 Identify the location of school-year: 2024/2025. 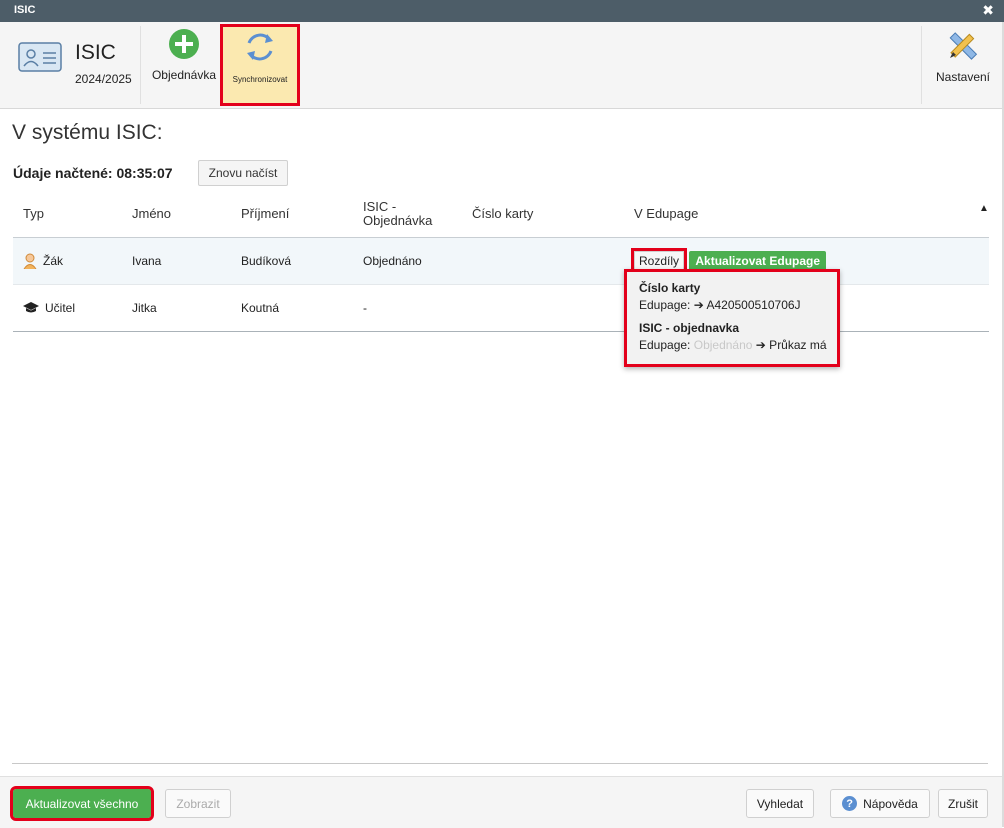
(103, 79).